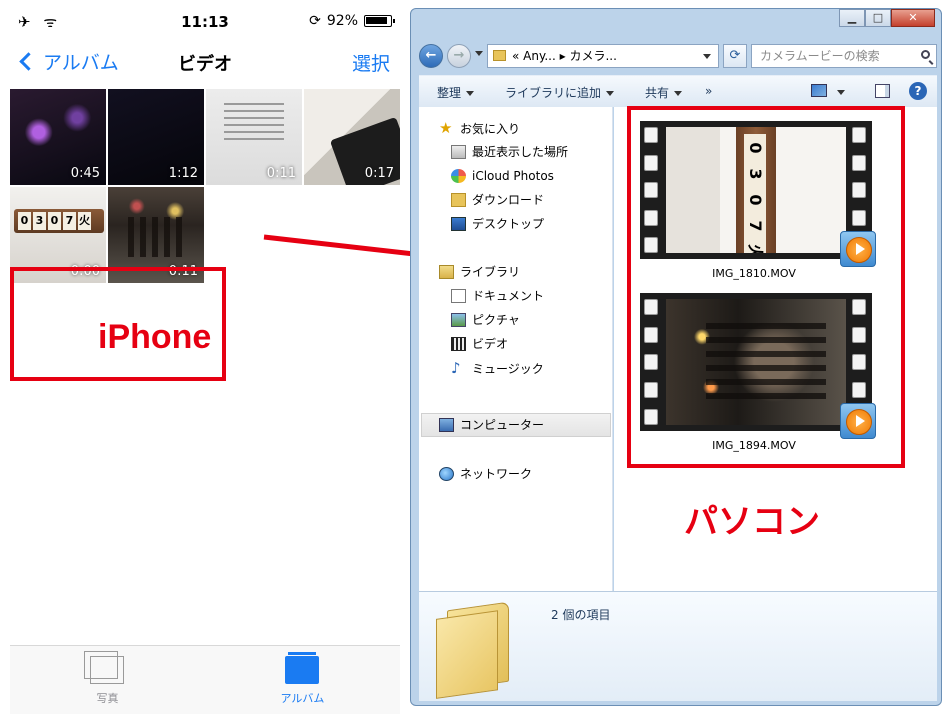 This screenshot has width=950, height=714. I want to click on nav-label: 最近表示した場所, so click(520, 152).